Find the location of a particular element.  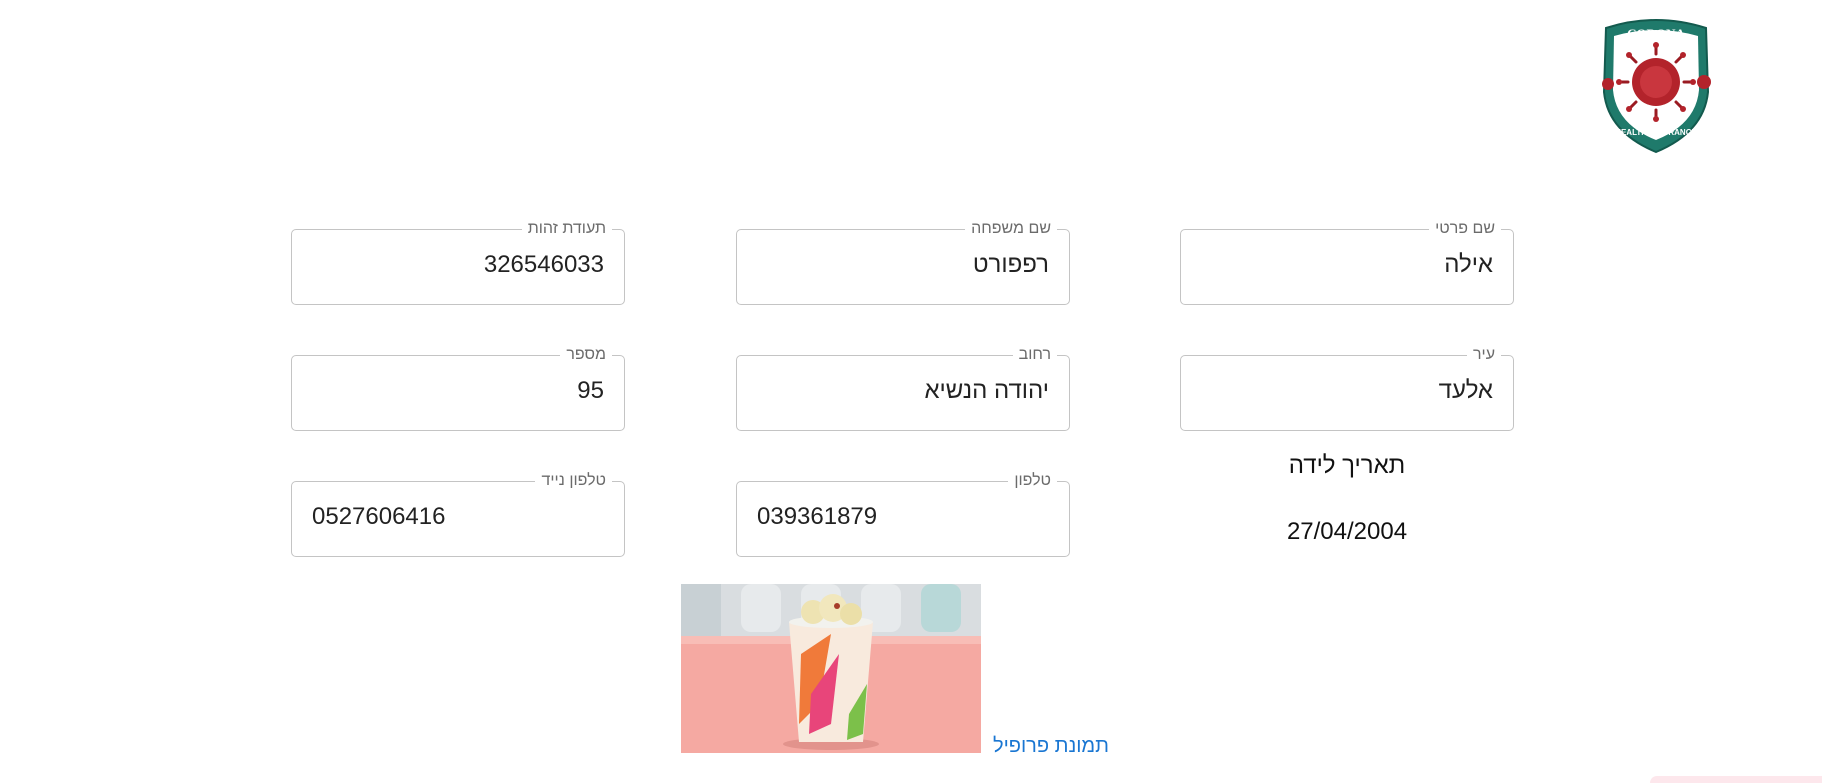

house-number-value: 95 is located at coordinates (458, 391).